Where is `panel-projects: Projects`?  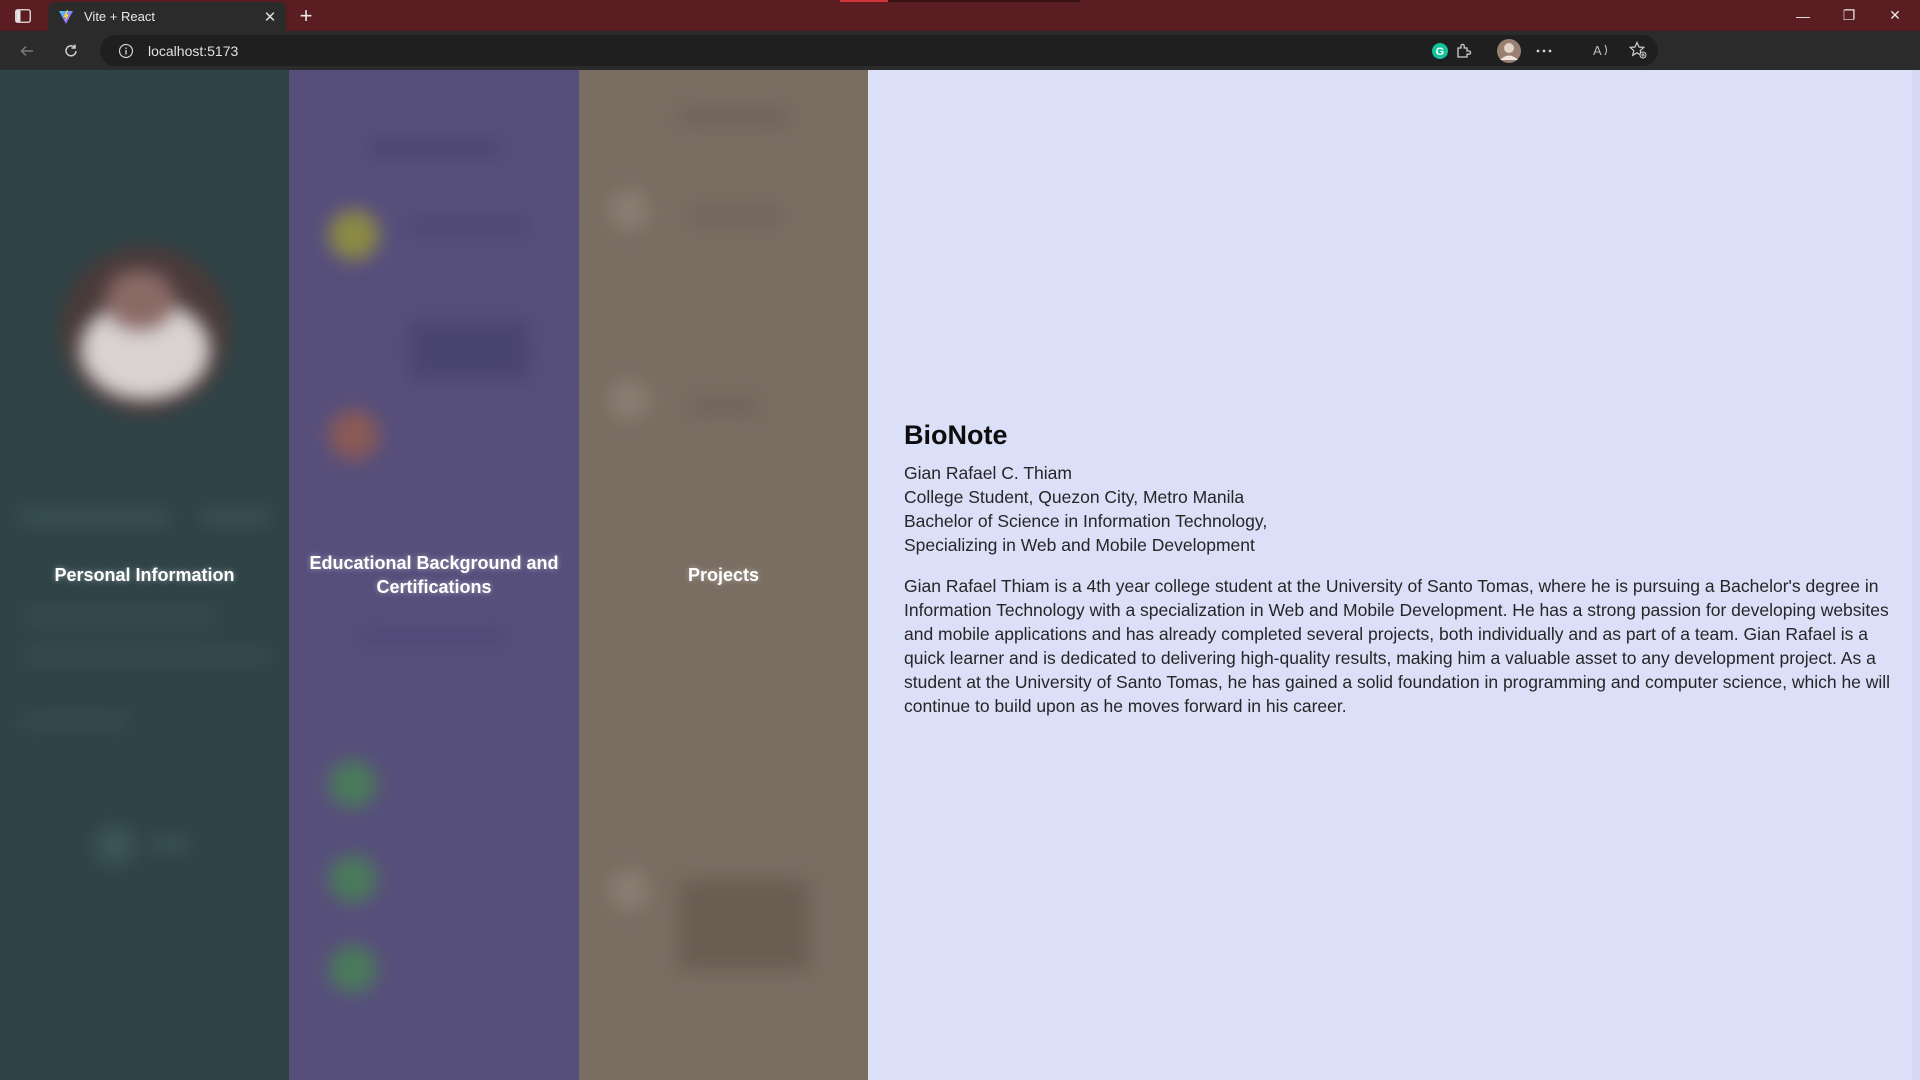 panel-projects: Projects is located at coordinates (723, 575).